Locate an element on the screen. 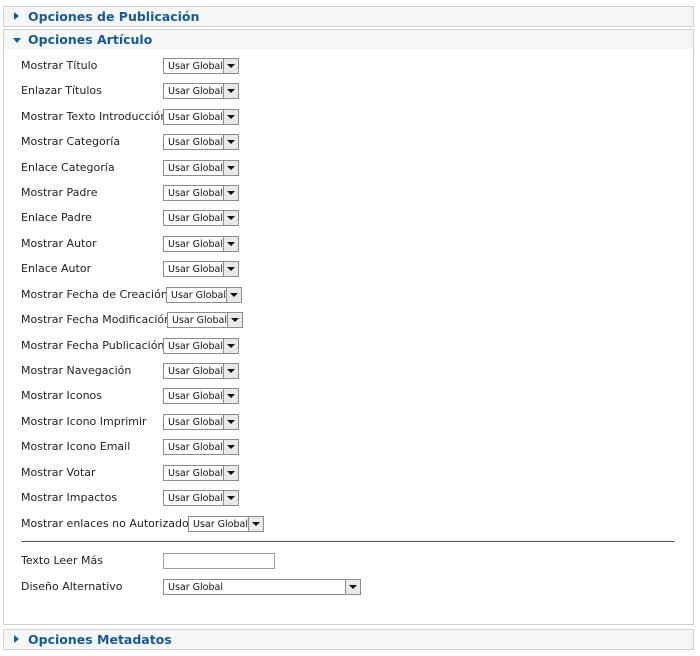 The width and height of the screenshot is (700, 656). option-label: Mostrar enlaces no Autorizados is located at coordinates (108, 523).